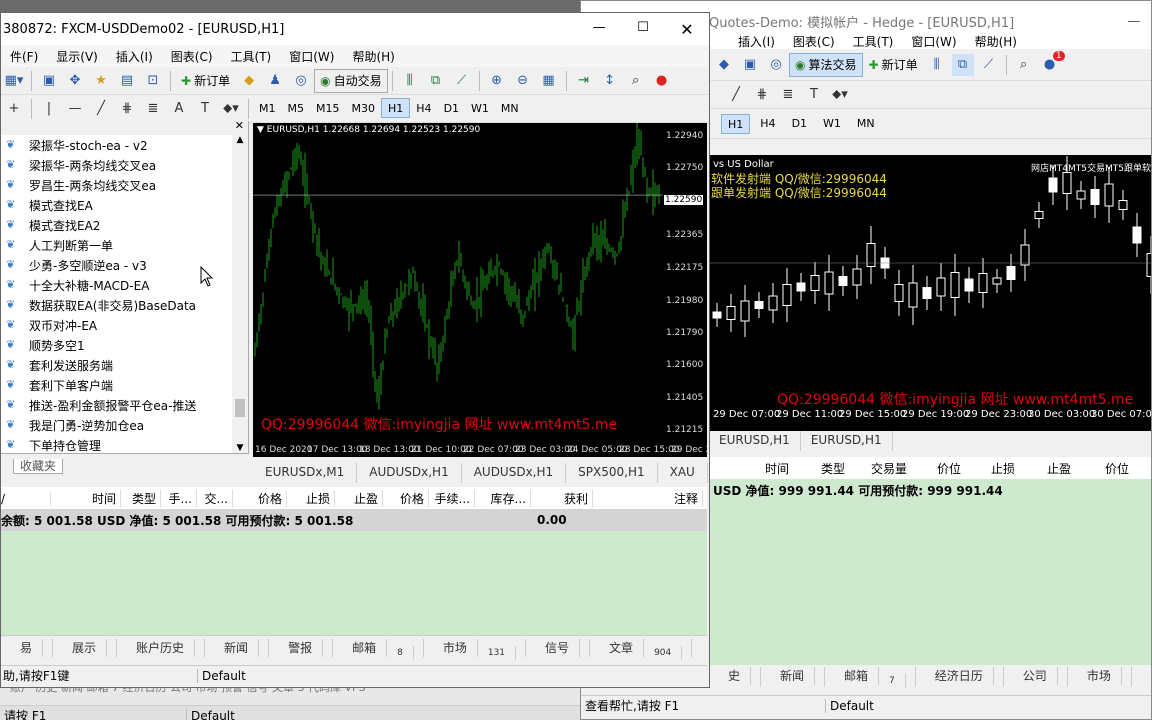 This screenshot has height=720, width=1152. What do you see at coordinates (101, 109) in the screenshot?
I see `trendline-icon: ╱` at bounding box center [101, 109].